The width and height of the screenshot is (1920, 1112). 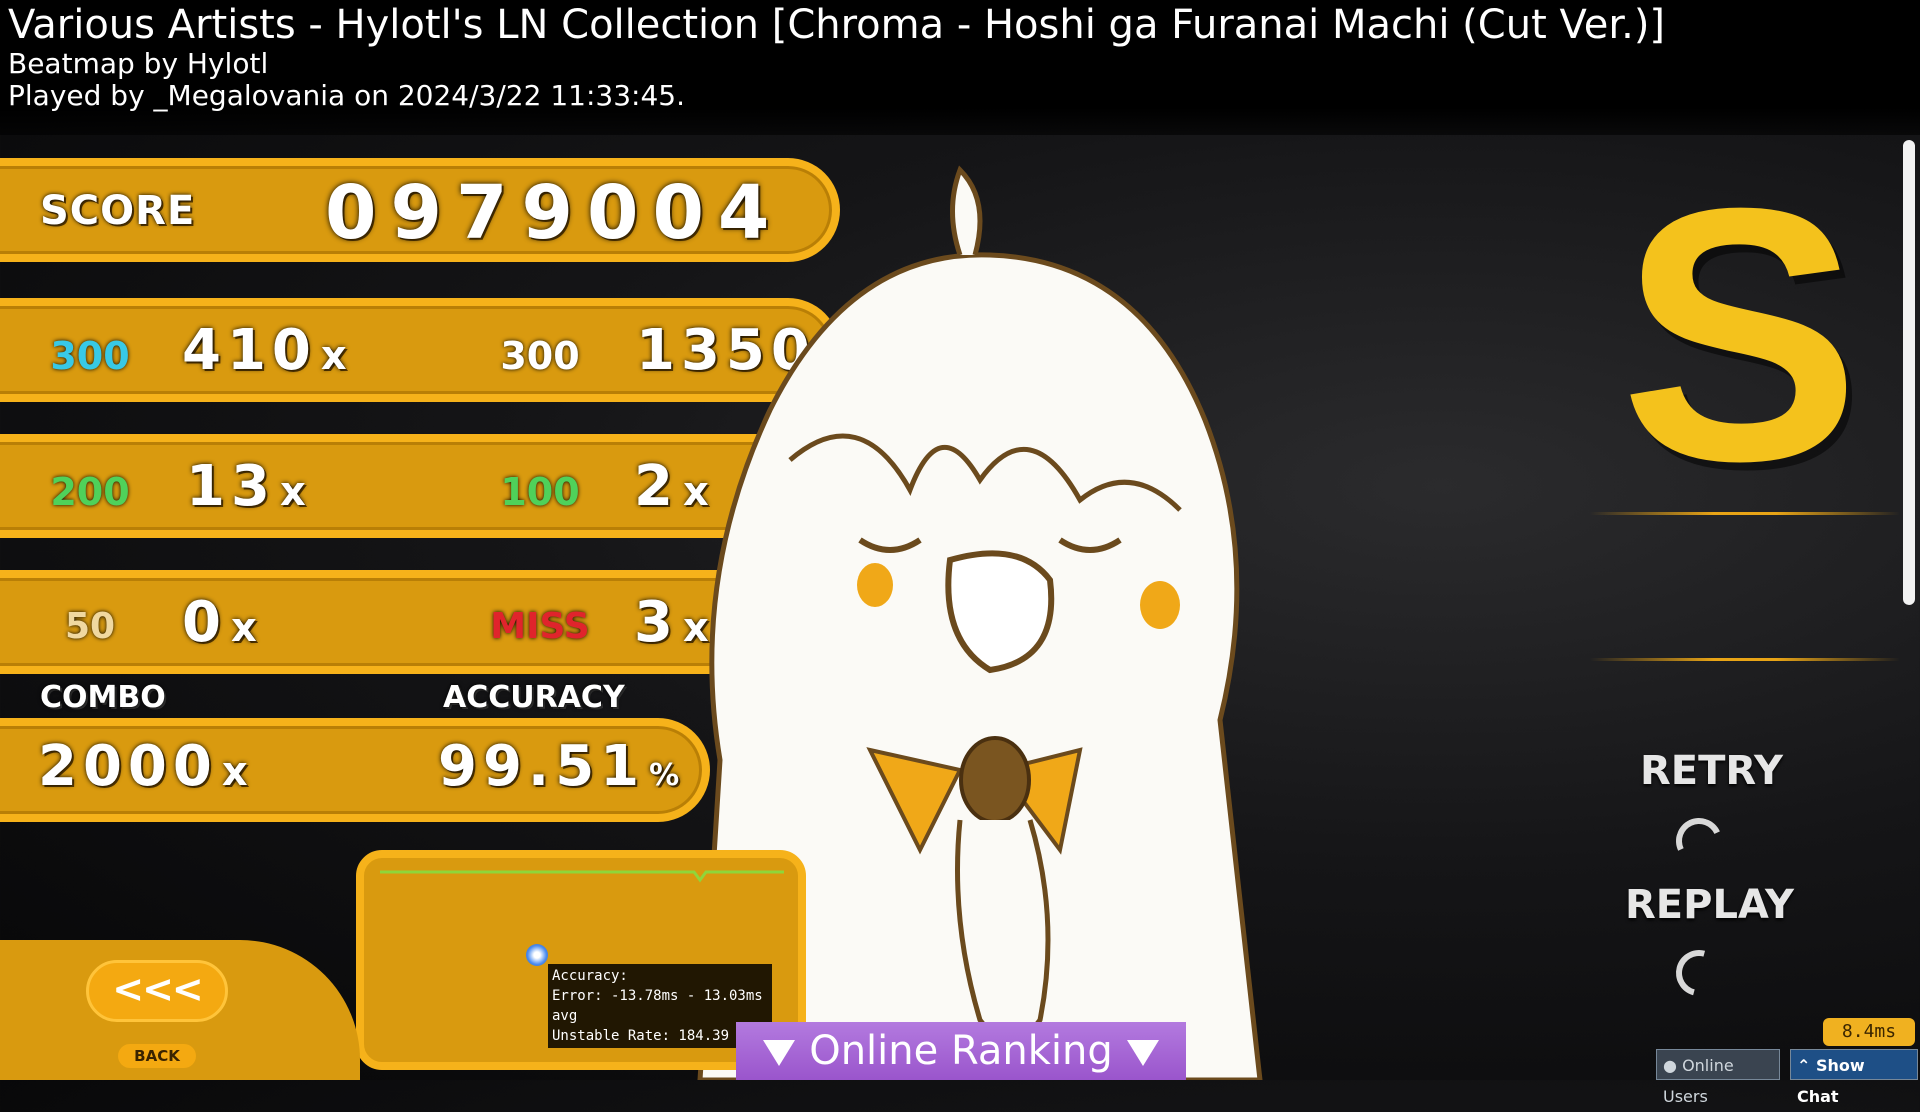 I want to click on show-chat-button: ⌃ Show Chat, so click(x=1854, y=1077).